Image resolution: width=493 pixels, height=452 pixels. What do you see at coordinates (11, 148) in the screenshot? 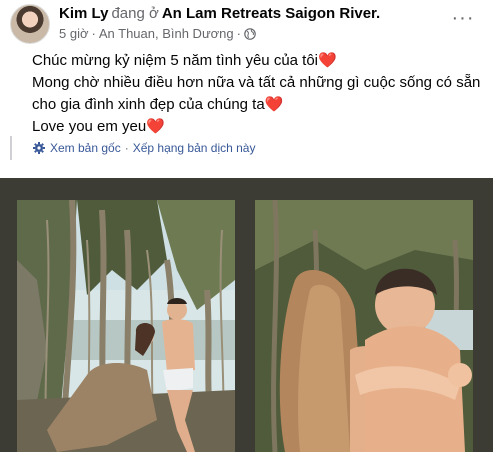
I see `translation-indicator-line` at bounding box center [11, 148].